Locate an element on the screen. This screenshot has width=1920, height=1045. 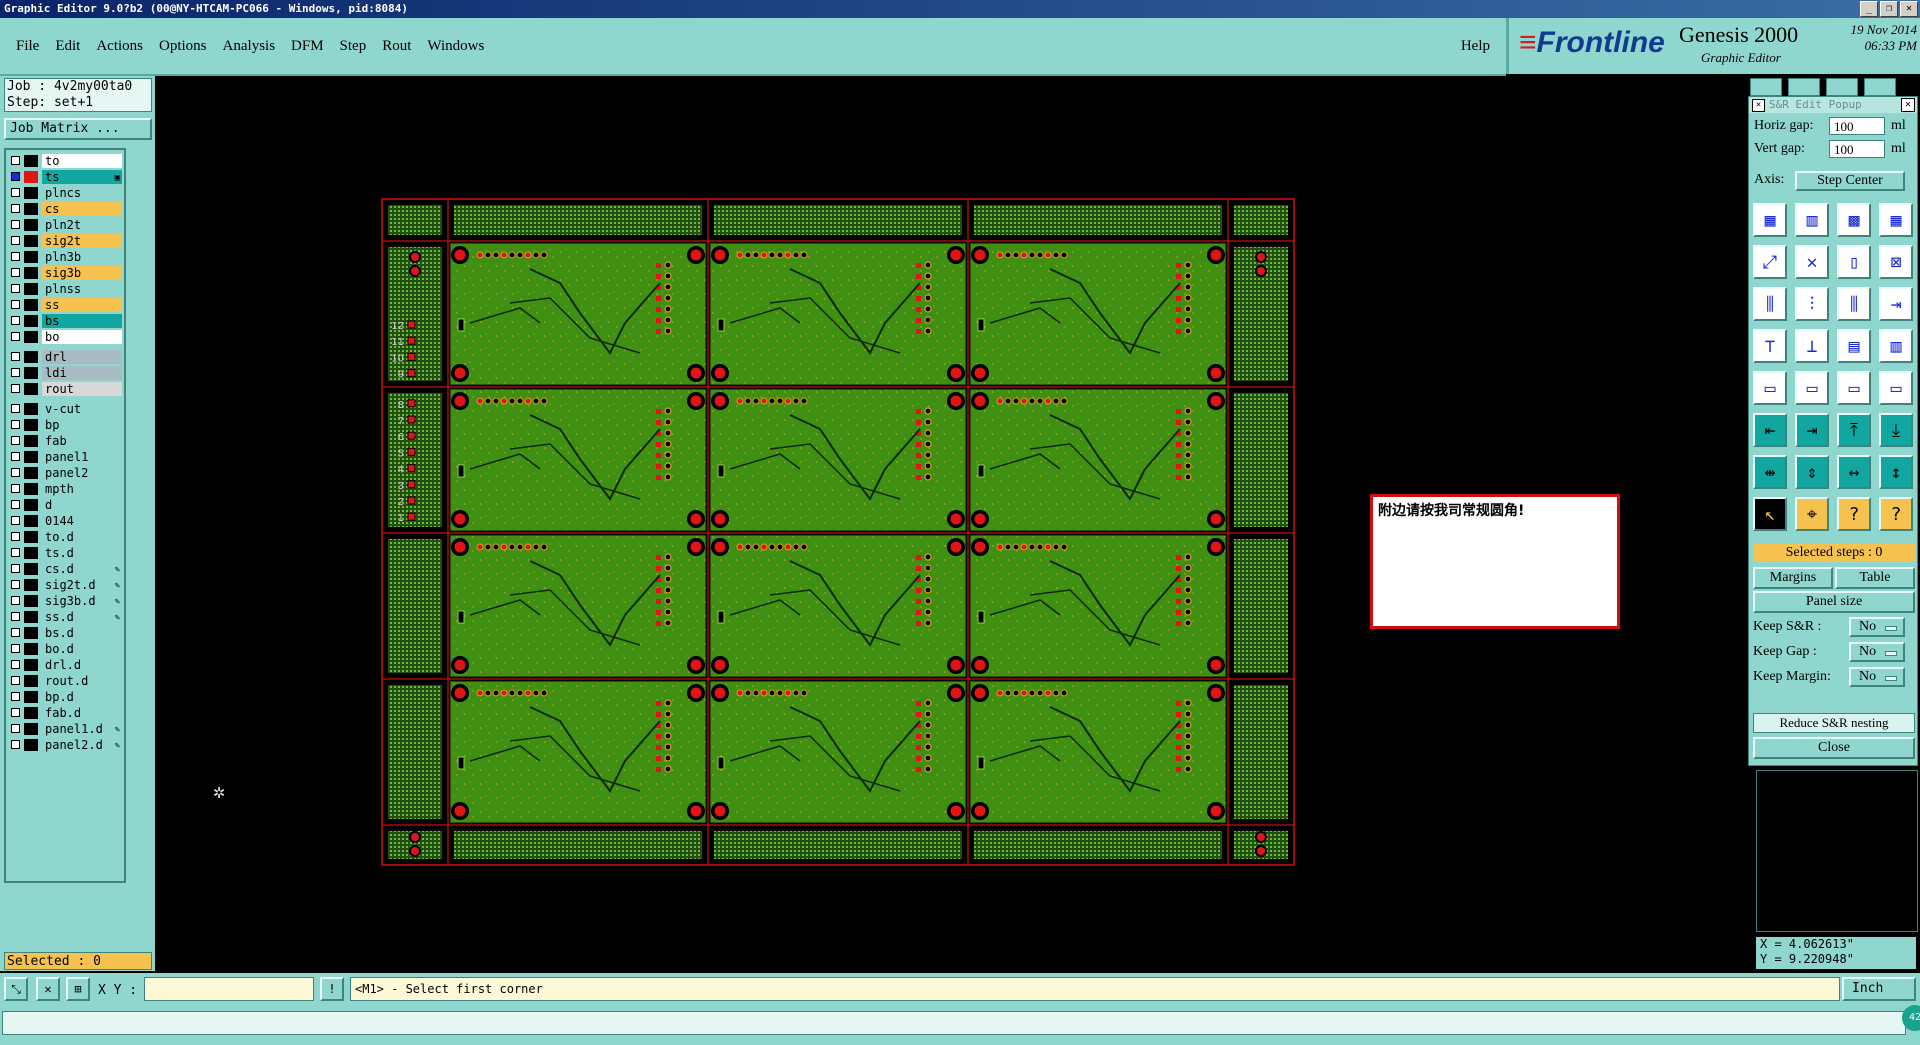
layer-row-plncs: plncs is located at coordinates (66, 193).